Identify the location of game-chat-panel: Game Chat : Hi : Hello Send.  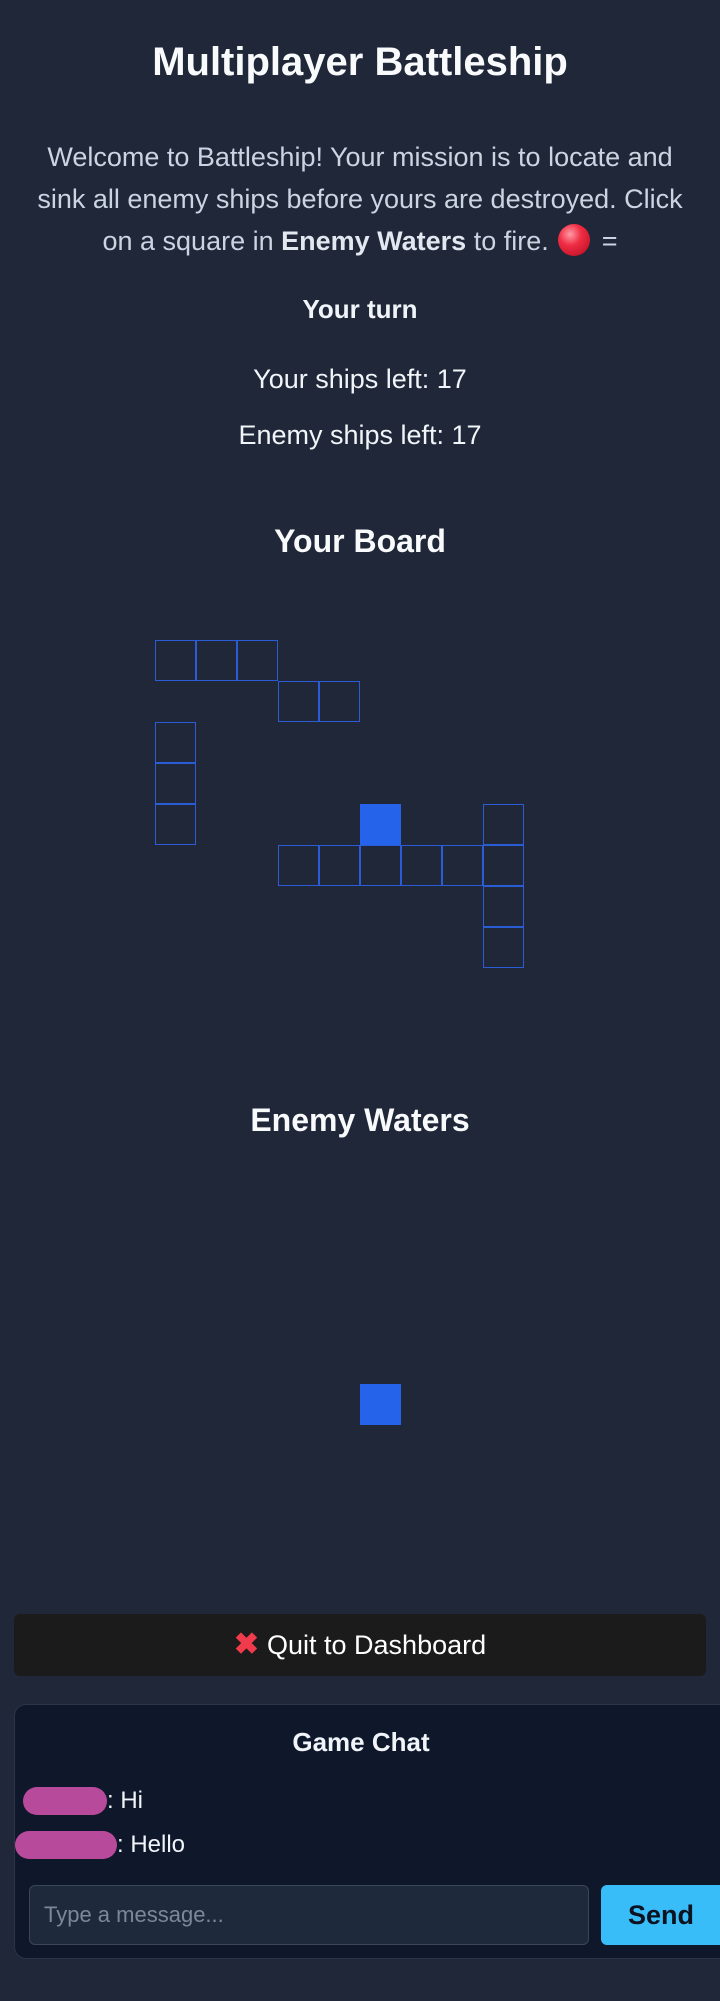
(367, 1831).